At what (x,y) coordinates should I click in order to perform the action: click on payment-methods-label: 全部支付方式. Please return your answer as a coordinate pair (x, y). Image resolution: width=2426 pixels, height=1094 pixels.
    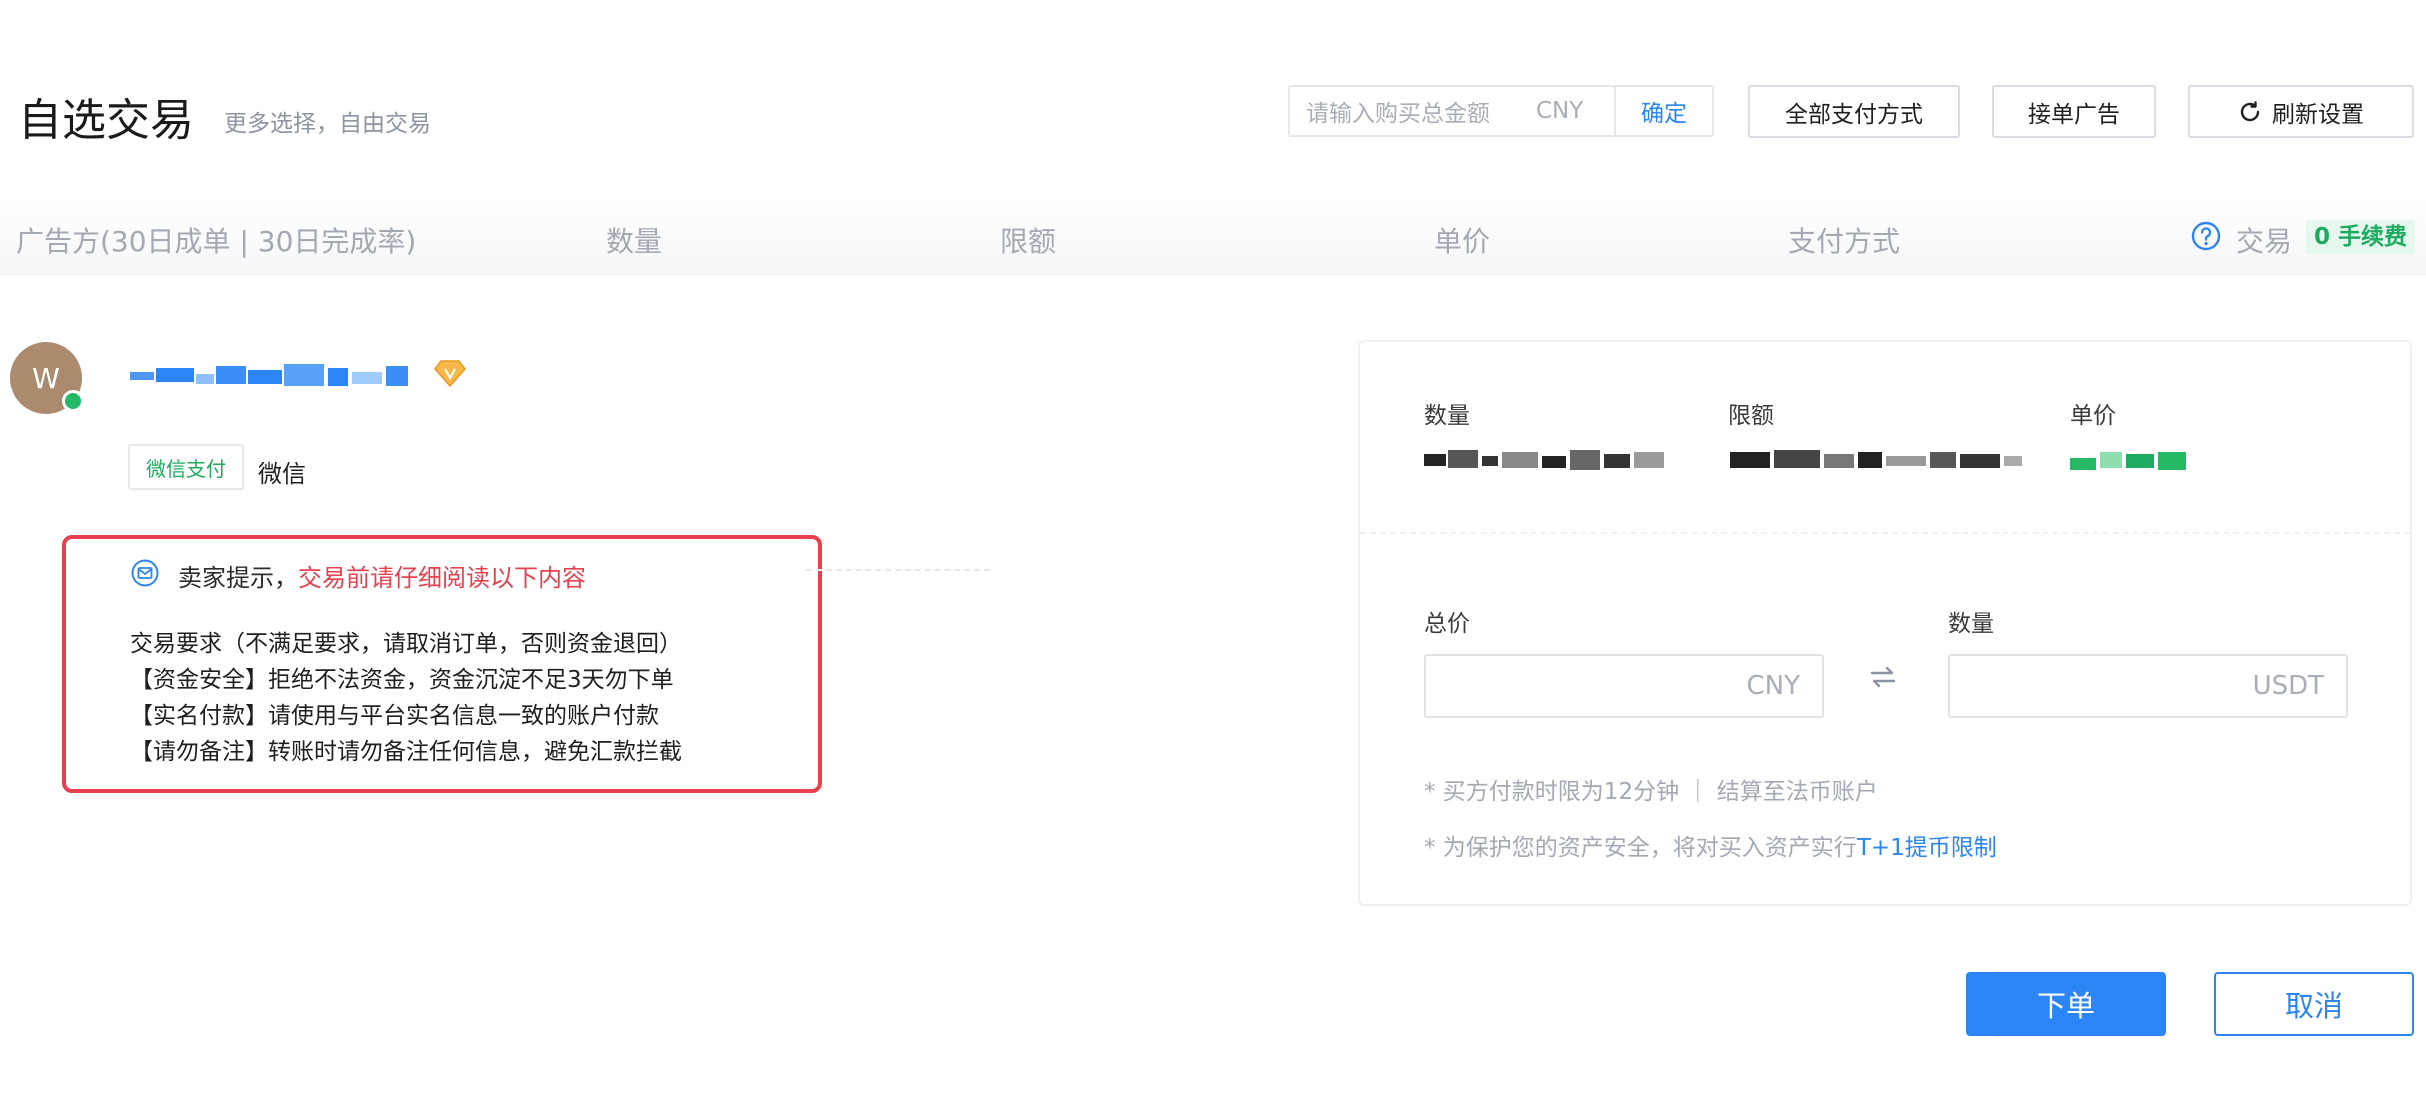
    Looking at the image, I should click on (1854, 114).